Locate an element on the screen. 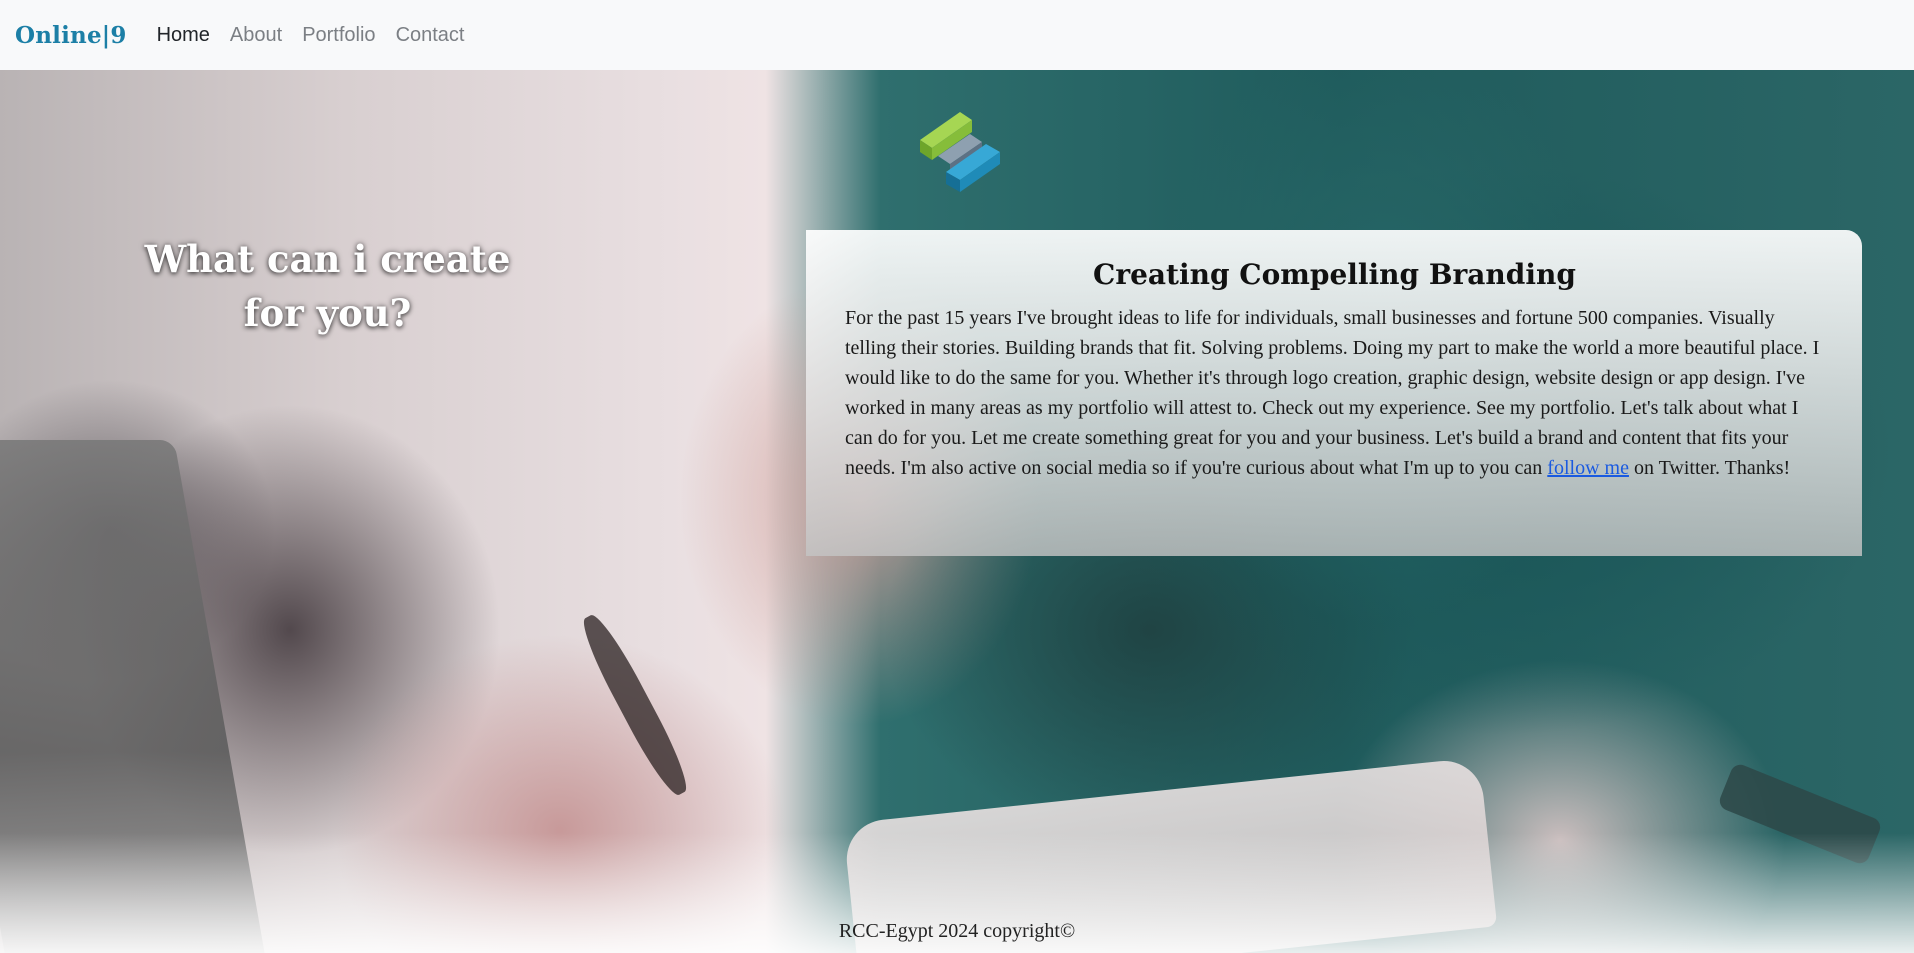  follow-me-link: follow me is located at coordinates (1588, 468).